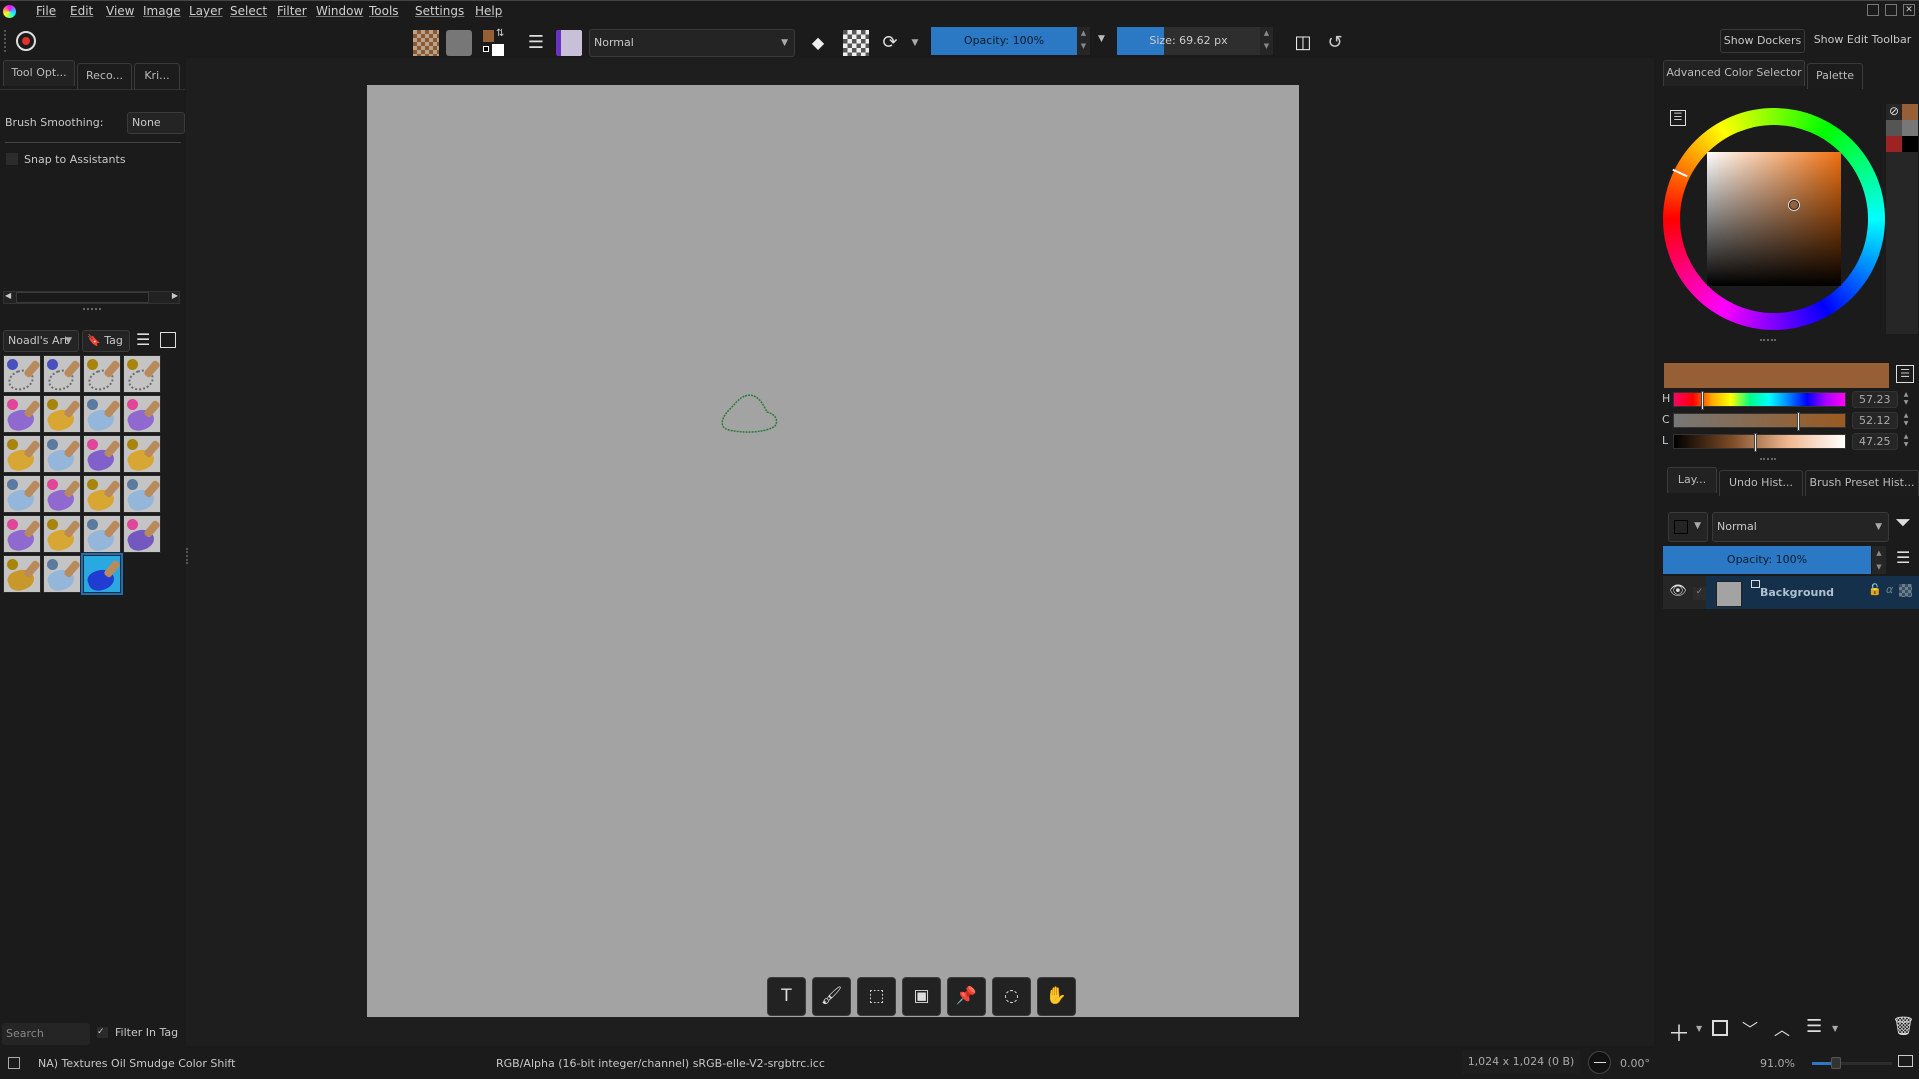 The height and width of the screenshot is (1079, 1919). I want to click on brush-settings-icon: ☰, so click(536, 43).